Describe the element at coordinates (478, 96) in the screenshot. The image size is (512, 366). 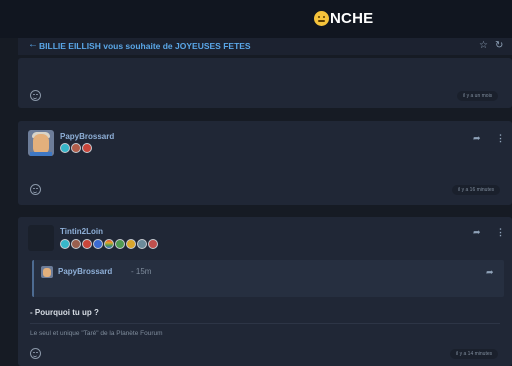
I see `post-timestamp: il y a un mois` at that location.